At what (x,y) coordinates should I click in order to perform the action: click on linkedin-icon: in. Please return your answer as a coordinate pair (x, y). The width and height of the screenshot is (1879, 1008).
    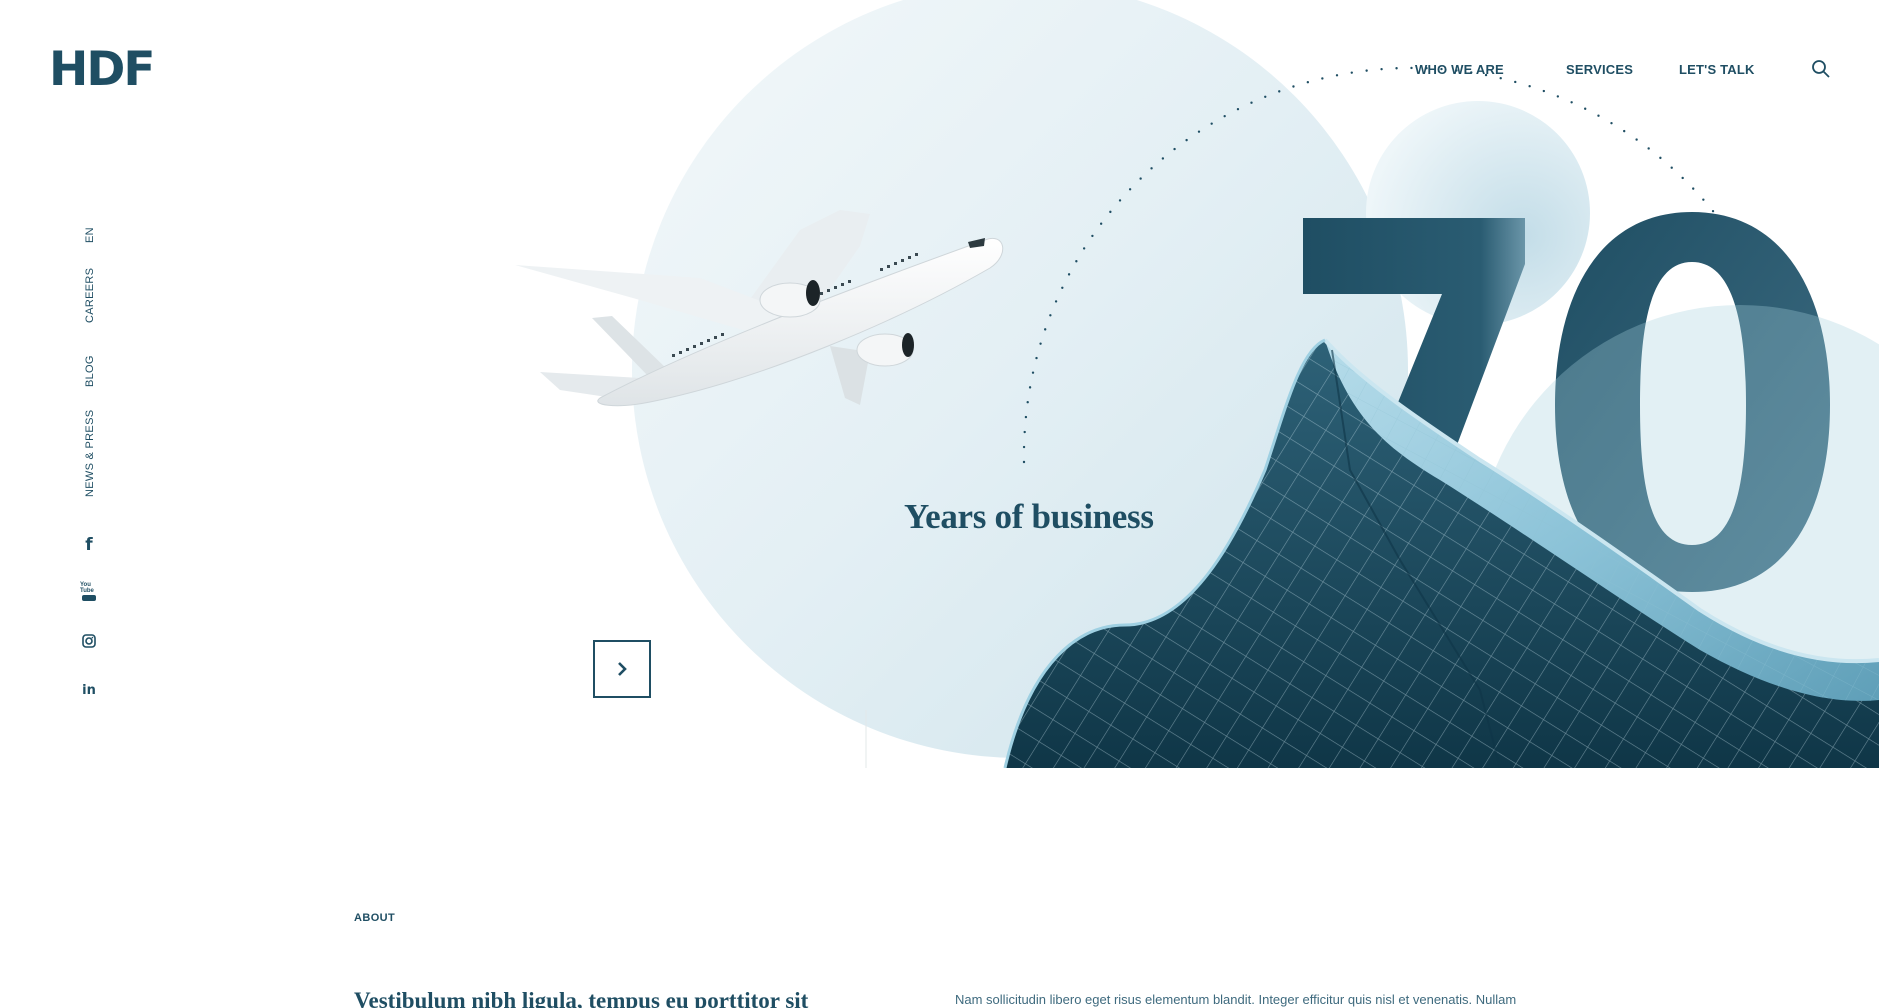
    Looking at the image, I should click on (89, 690).